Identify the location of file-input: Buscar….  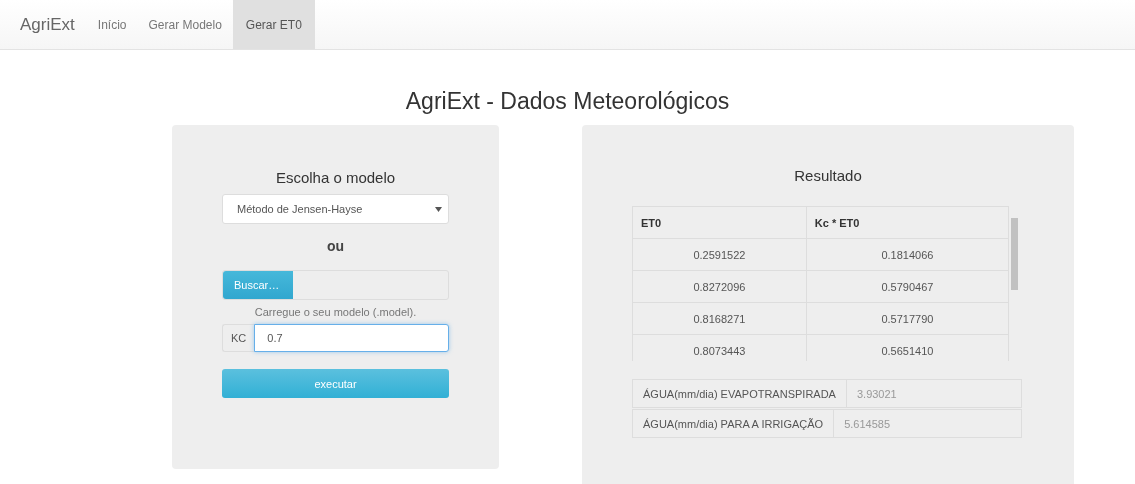
(335, 285).